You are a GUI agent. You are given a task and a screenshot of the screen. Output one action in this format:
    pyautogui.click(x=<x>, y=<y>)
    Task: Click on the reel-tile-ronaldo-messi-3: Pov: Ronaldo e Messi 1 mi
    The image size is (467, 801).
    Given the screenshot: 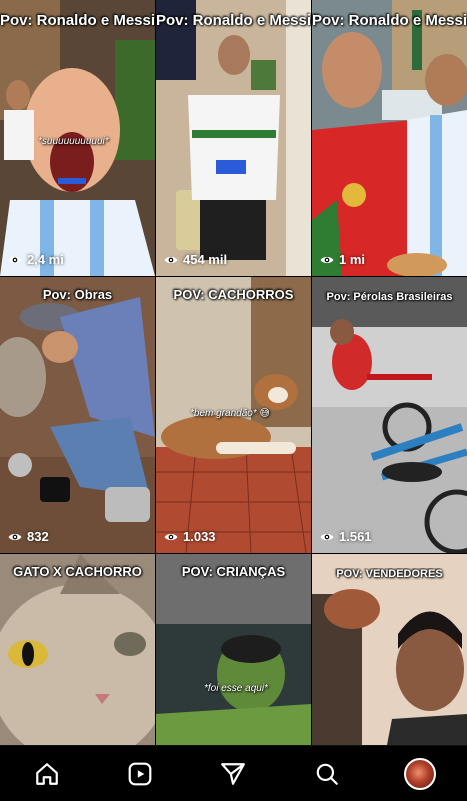 What is the action you would take?
    pyautogui.click(x=389, y=138)
    